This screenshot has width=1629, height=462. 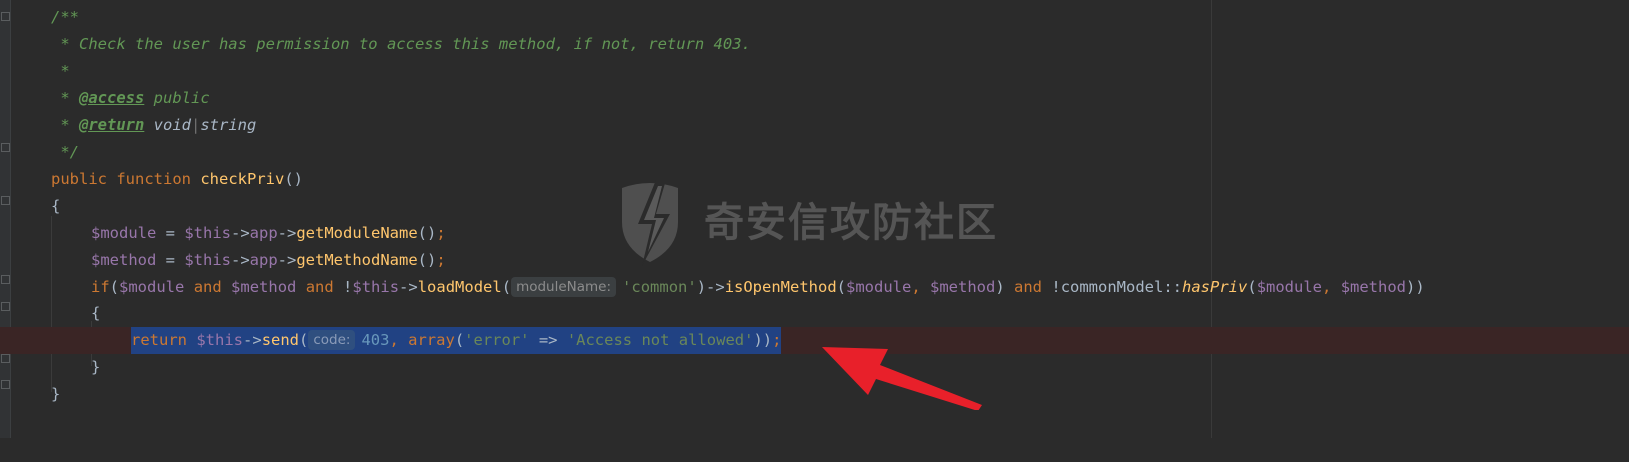 What do you see at coordinates (814, 367) in the screenshot?
I see `code-line-14: }` at bounding box center [814, 367].